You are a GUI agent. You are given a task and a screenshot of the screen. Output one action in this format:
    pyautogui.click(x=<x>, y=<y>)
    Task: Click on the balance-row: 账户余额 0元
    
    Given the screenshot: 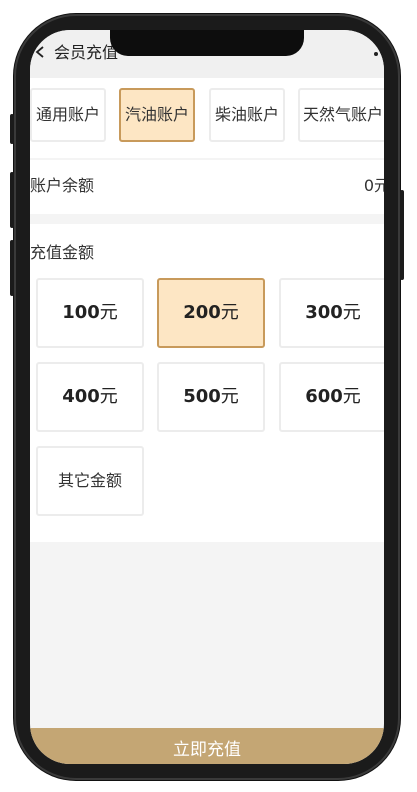 What is the action you would take?
    pyautogui.click(x=207, y=187)
    